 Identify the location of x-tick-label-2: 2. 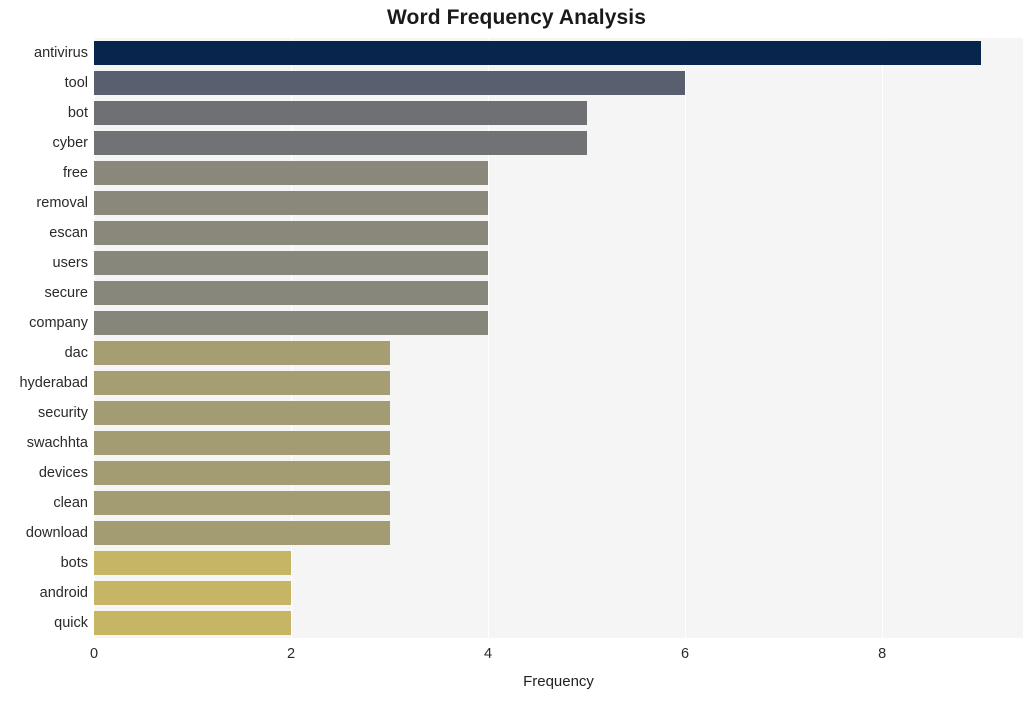
(291, 654).